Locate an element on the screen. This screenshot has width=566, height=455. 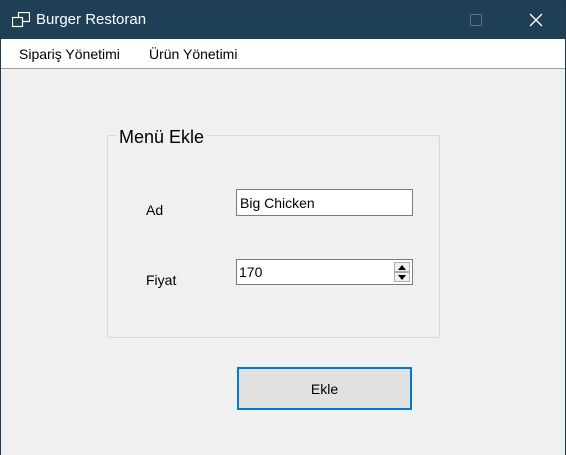
maximize-icon is located at coordinates (476, 20).